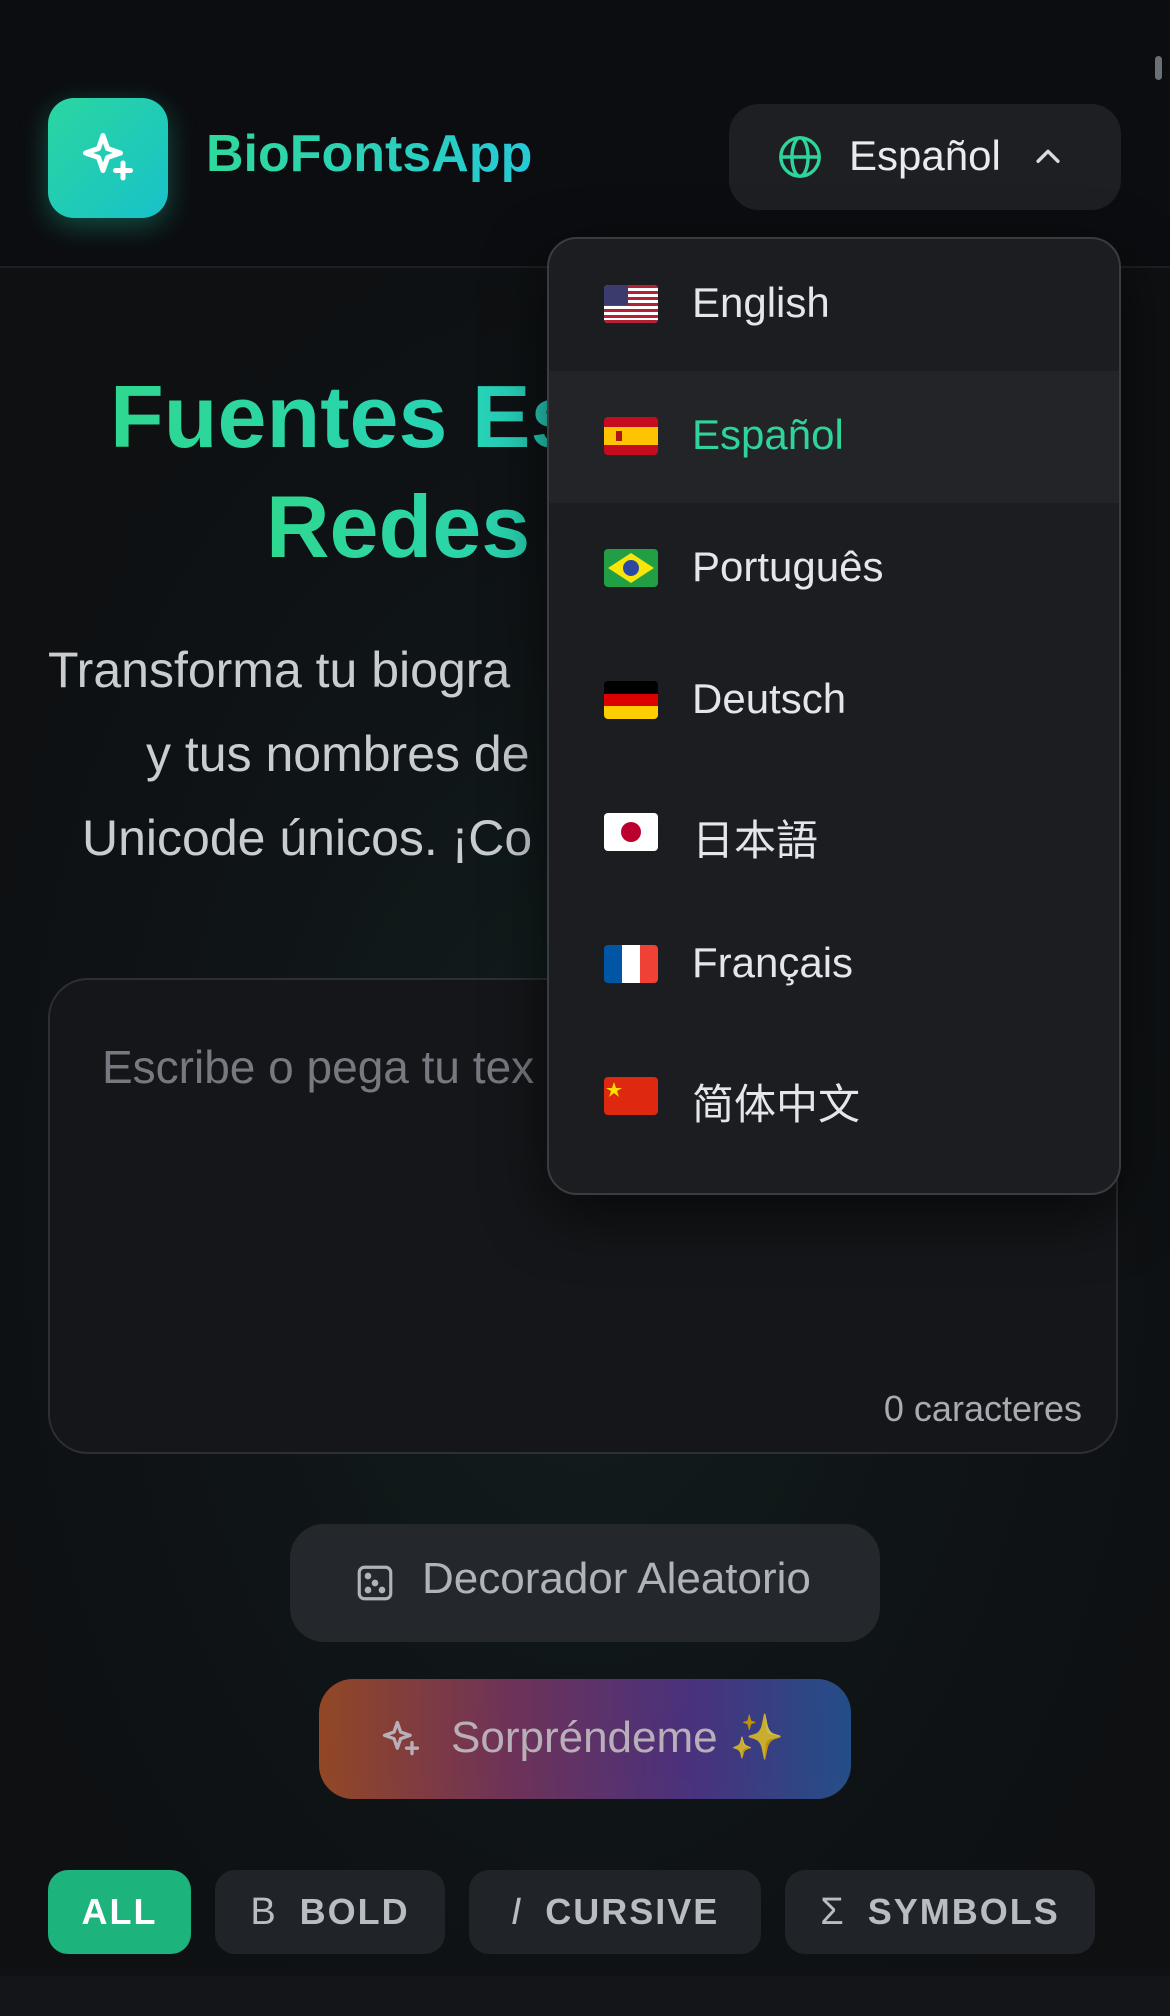  I want to click on language-option-japanese: 日本語, so click(834, 833).